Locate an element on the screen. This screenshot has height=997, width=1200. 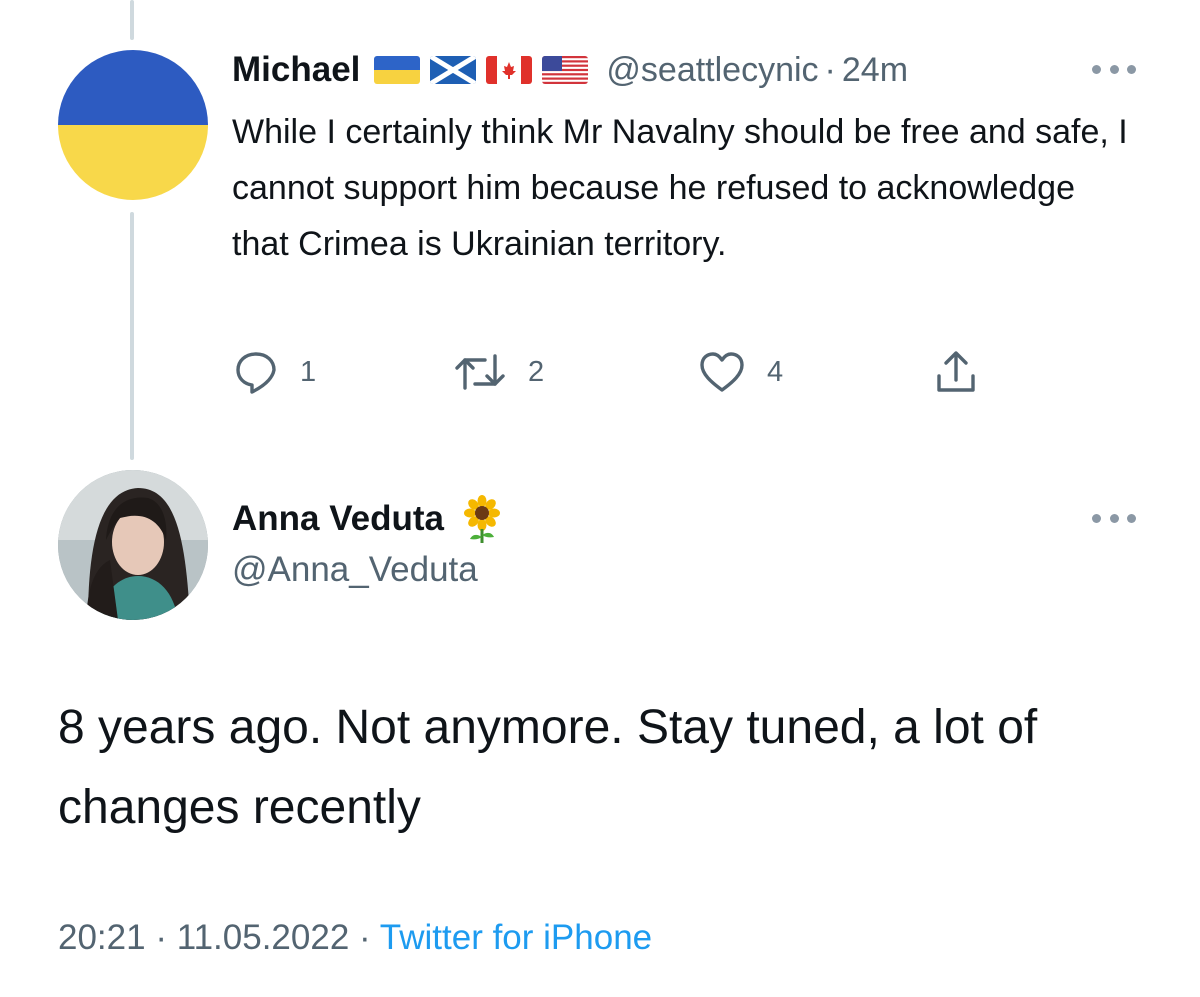
main-author-row: Anna Veduta is located at coordinates (368, 519).